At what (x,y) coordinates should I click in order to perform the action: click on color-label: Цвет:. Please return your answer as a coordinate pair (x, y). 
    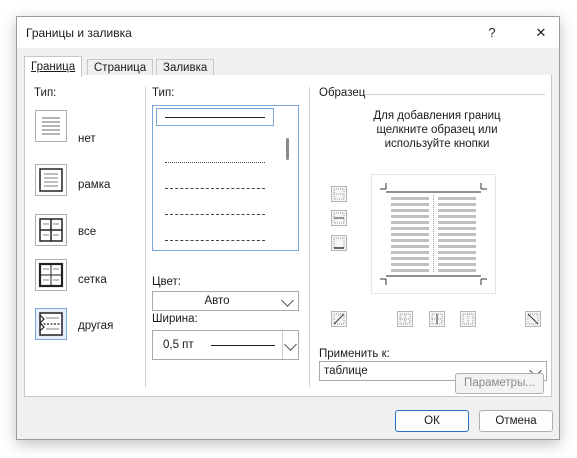
    Looking at the image, I should click on (166, 282).